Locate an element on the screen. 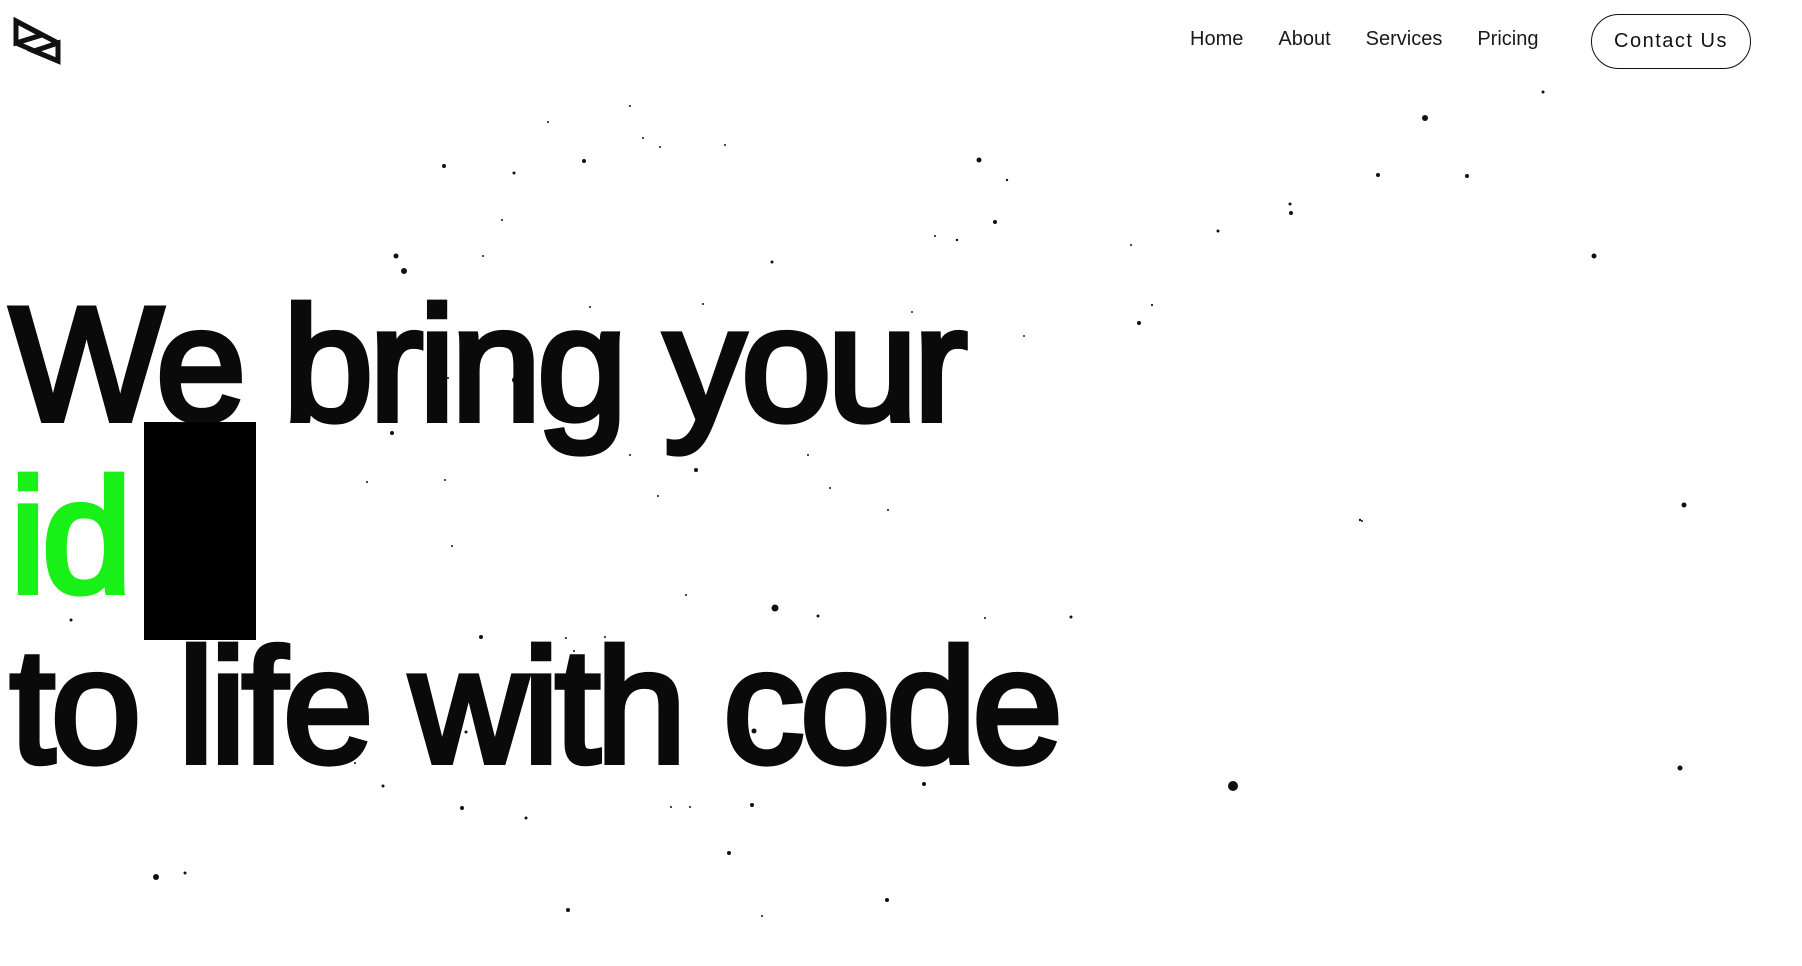 This screenshot has height=966, width=1802. hero-line-3: to life with code is located at coordinates (536, 706).